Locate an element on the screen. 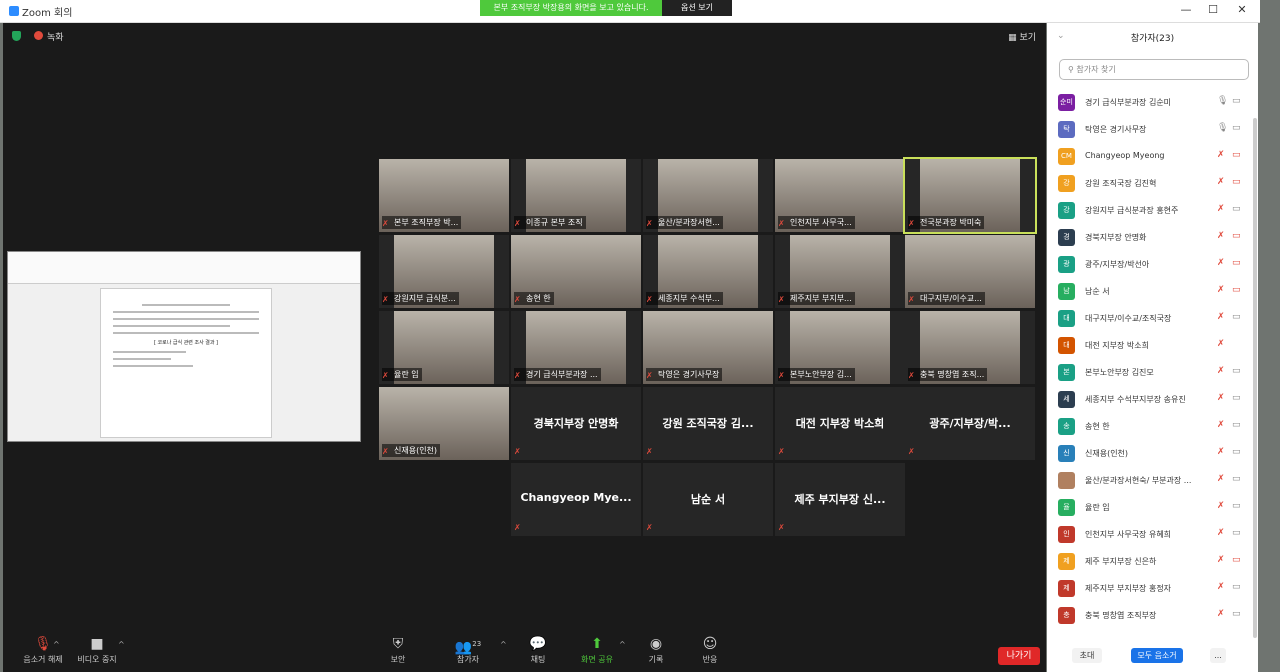  video-tile: 경기 급식부분과장 ... ✗ is located at coordinates (576, 347).